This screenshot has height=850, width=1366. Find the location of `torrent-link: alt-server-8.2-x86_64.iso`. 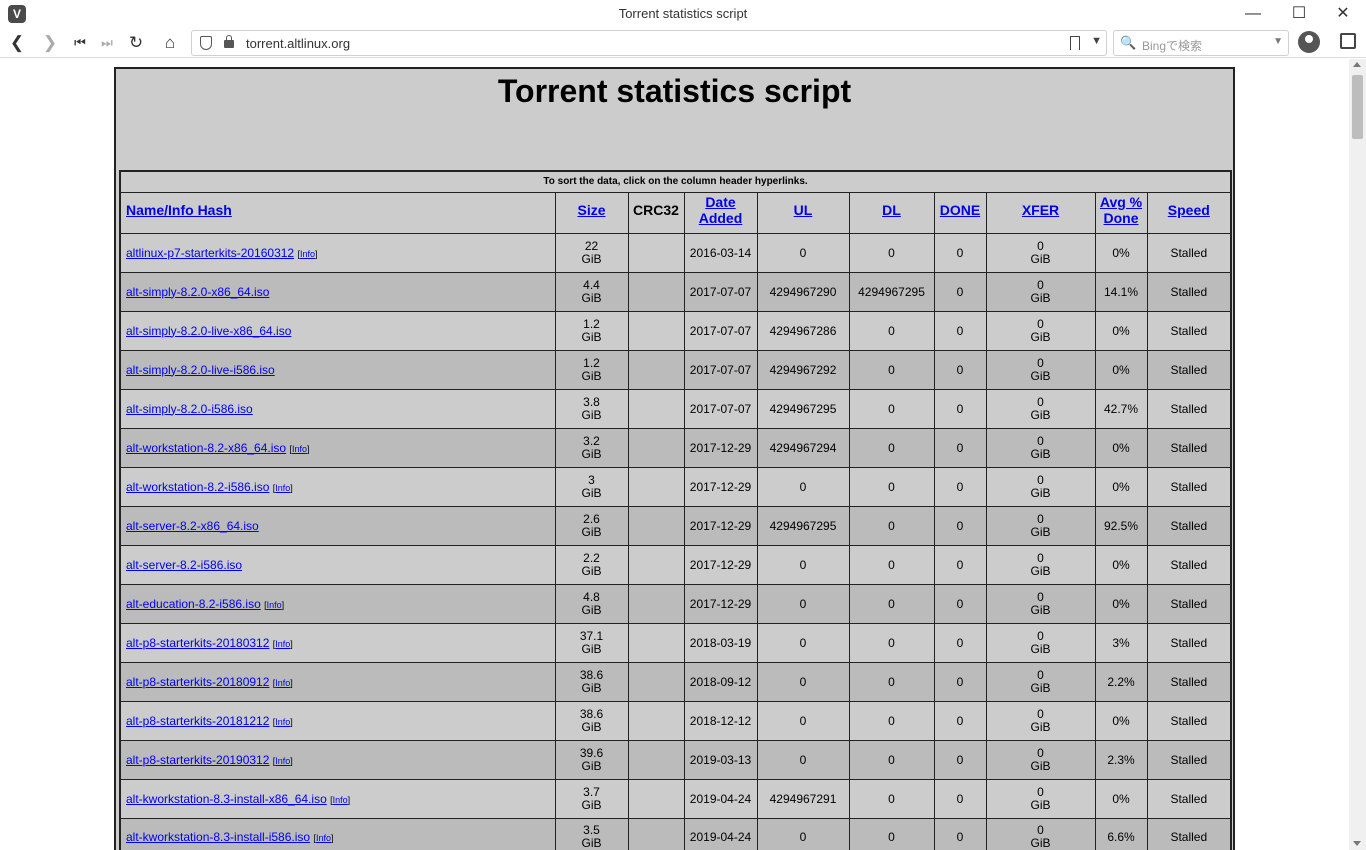

torrent-link: alt-server-8.2-x86_64.iso is located at coordinates (192, 526).